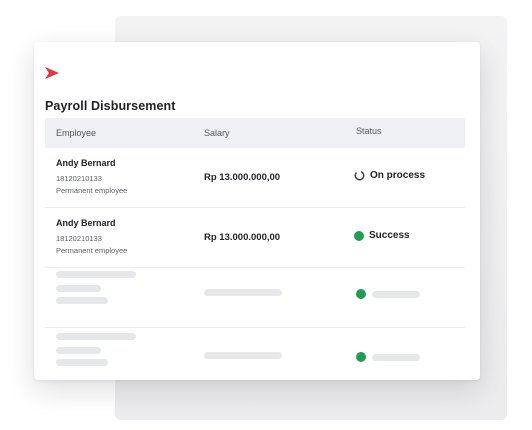  What do you see at coordinates (217, 133) in the screenshot?
I see `column-header-salary: Salary` at bounding box center [217, 133].